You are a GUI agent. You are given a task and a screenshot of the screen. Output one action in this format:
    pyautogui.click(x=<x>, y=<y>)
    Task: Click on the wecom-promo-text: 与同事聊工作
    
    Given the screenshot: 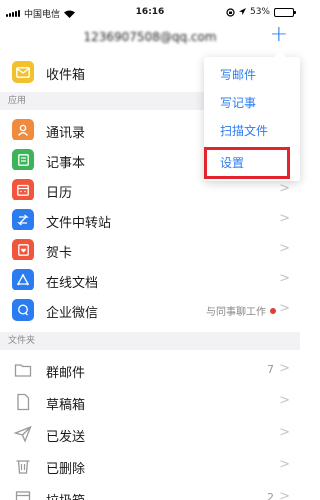 What is the action you would take?
    pyautogui.click(x=236, y=312)
    